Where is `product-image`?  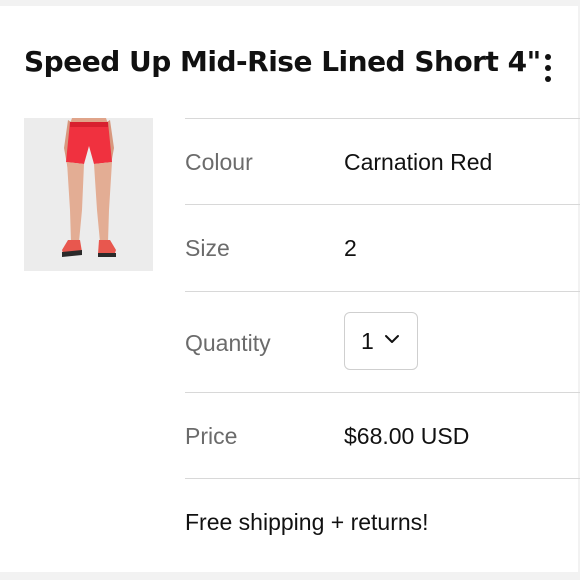 product-image is located at coordinates (88, 194).